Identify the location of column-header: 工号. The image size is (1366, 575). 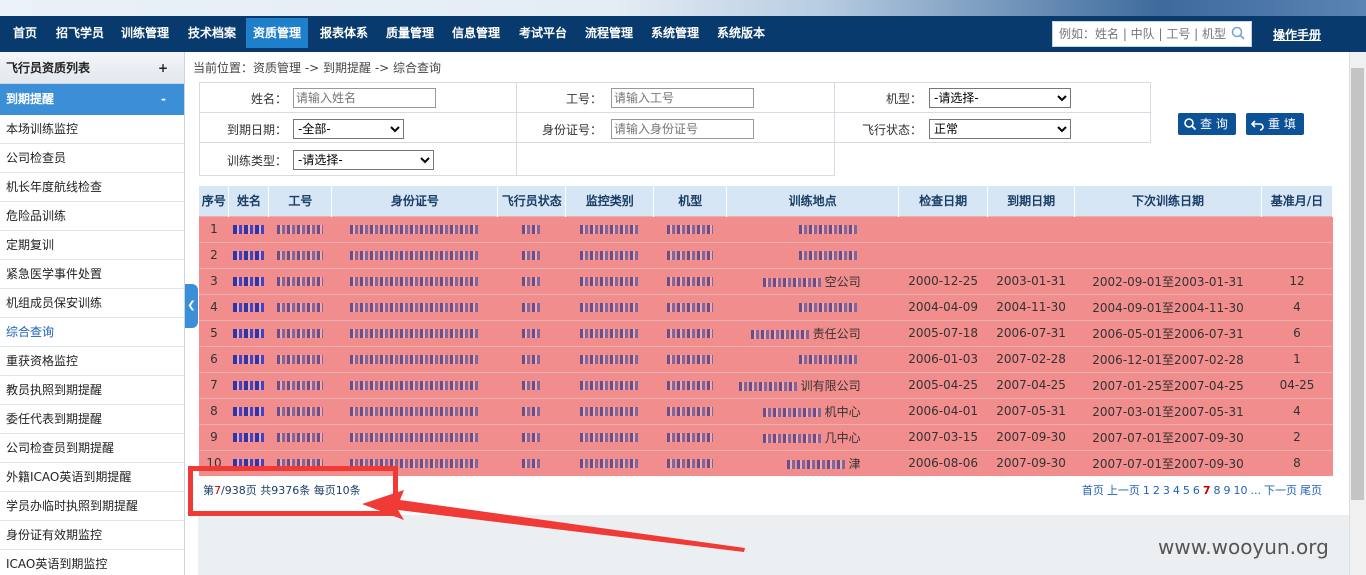
(300, 201).